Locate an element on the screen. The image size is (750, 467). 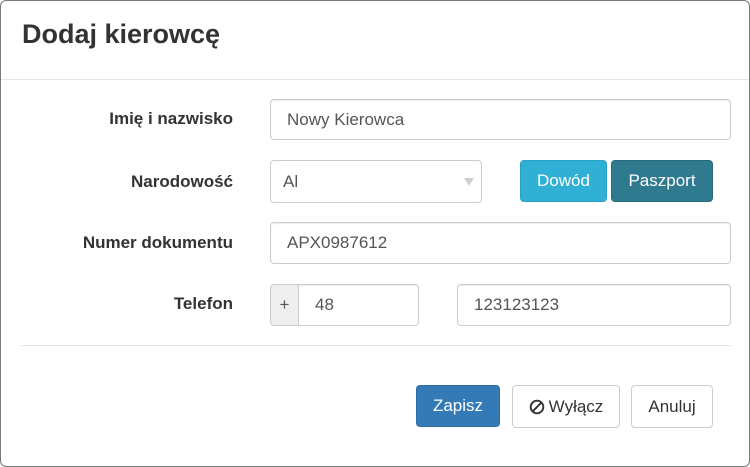
name-label: Imię i nazwisko is located at coordinates (171, 118).